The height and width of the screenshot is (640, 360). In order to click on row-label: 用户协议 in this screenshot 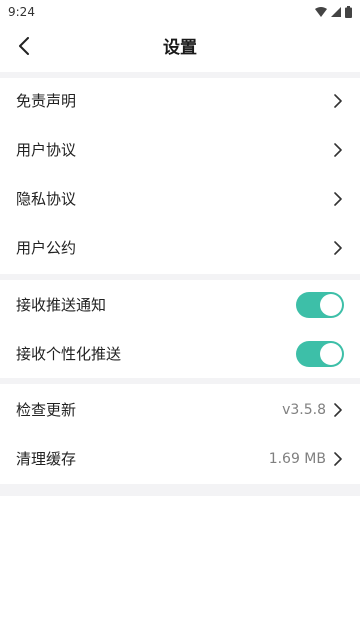, I will do `click(46, 150)`.